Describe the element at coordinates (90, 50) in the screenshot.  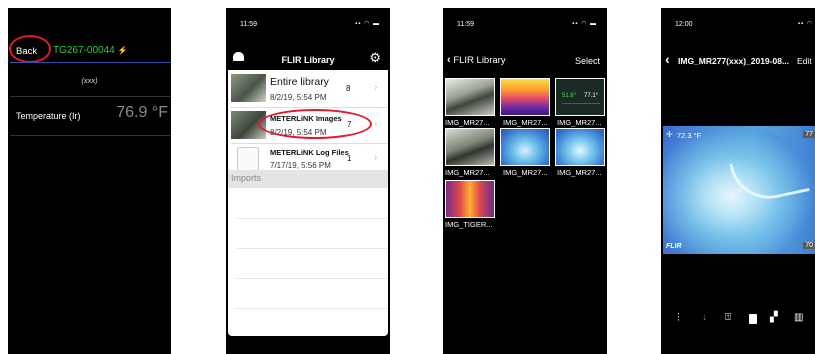
I see `device-name: TG267-00044 ⚡` at that location.